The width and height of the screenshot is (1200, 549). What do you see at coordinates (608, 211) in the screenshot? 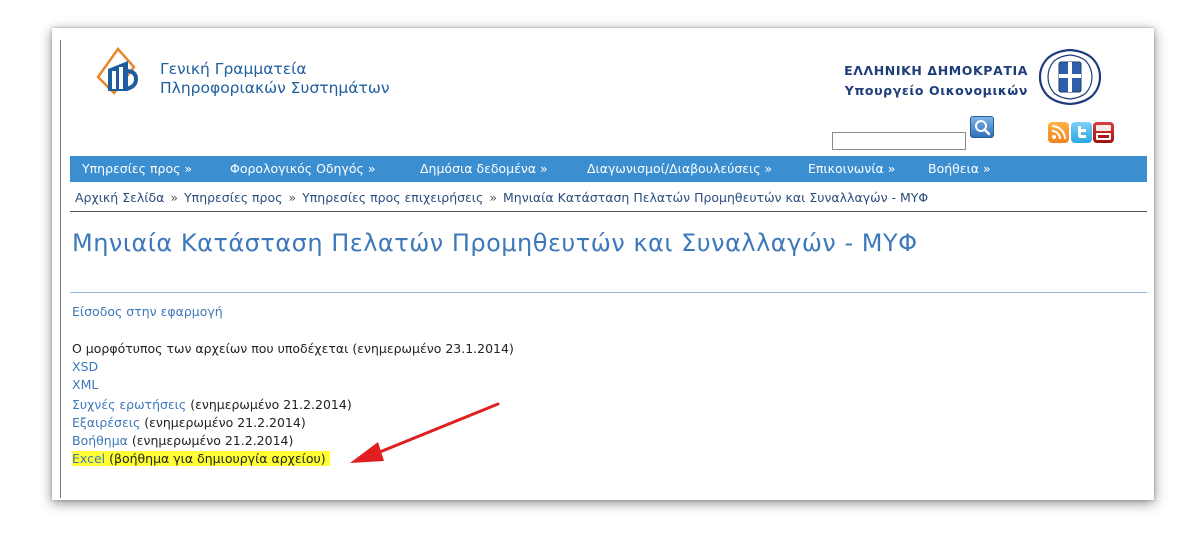
I see `breadcrumb-divider` at bounding box center [608, 211].